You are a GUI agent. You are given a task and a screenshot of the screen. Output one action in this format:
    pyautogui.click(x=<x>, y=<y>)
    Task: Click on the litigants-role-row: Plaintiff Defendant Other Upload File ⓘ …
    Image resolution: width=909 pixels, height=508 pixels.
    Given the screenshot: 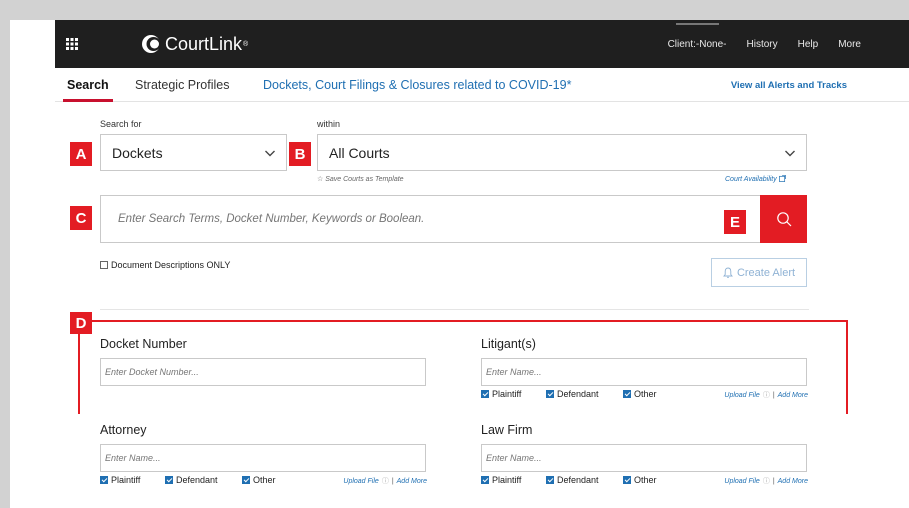 What is the action you would take?
    pyautogui.click(x=644, y=395)
    